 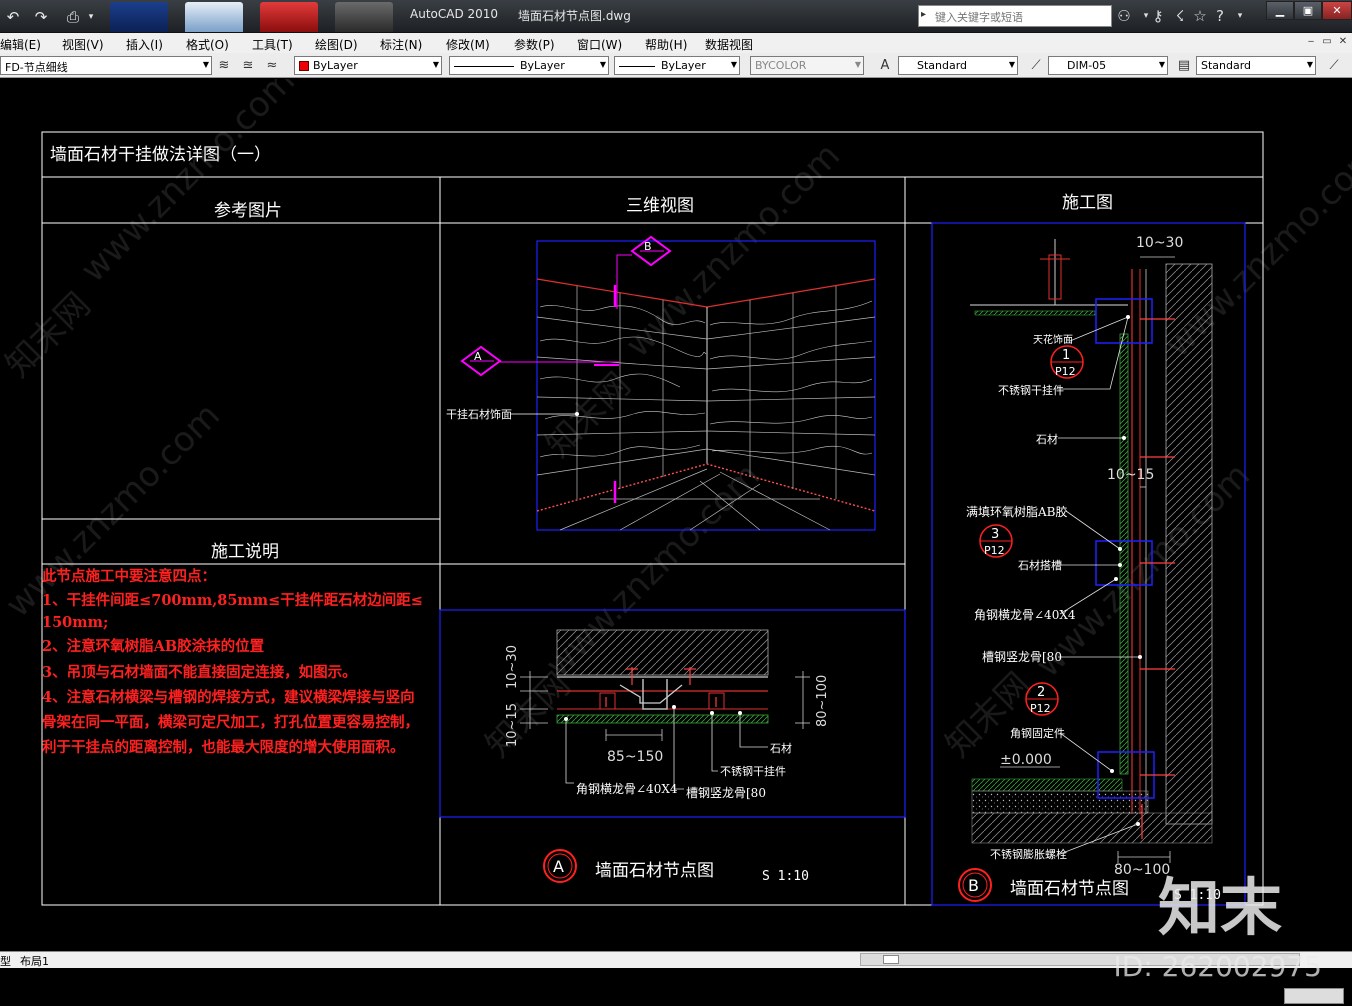 I want to click on b-dim-10-30: 10~30, so click(x=1159, y=243).